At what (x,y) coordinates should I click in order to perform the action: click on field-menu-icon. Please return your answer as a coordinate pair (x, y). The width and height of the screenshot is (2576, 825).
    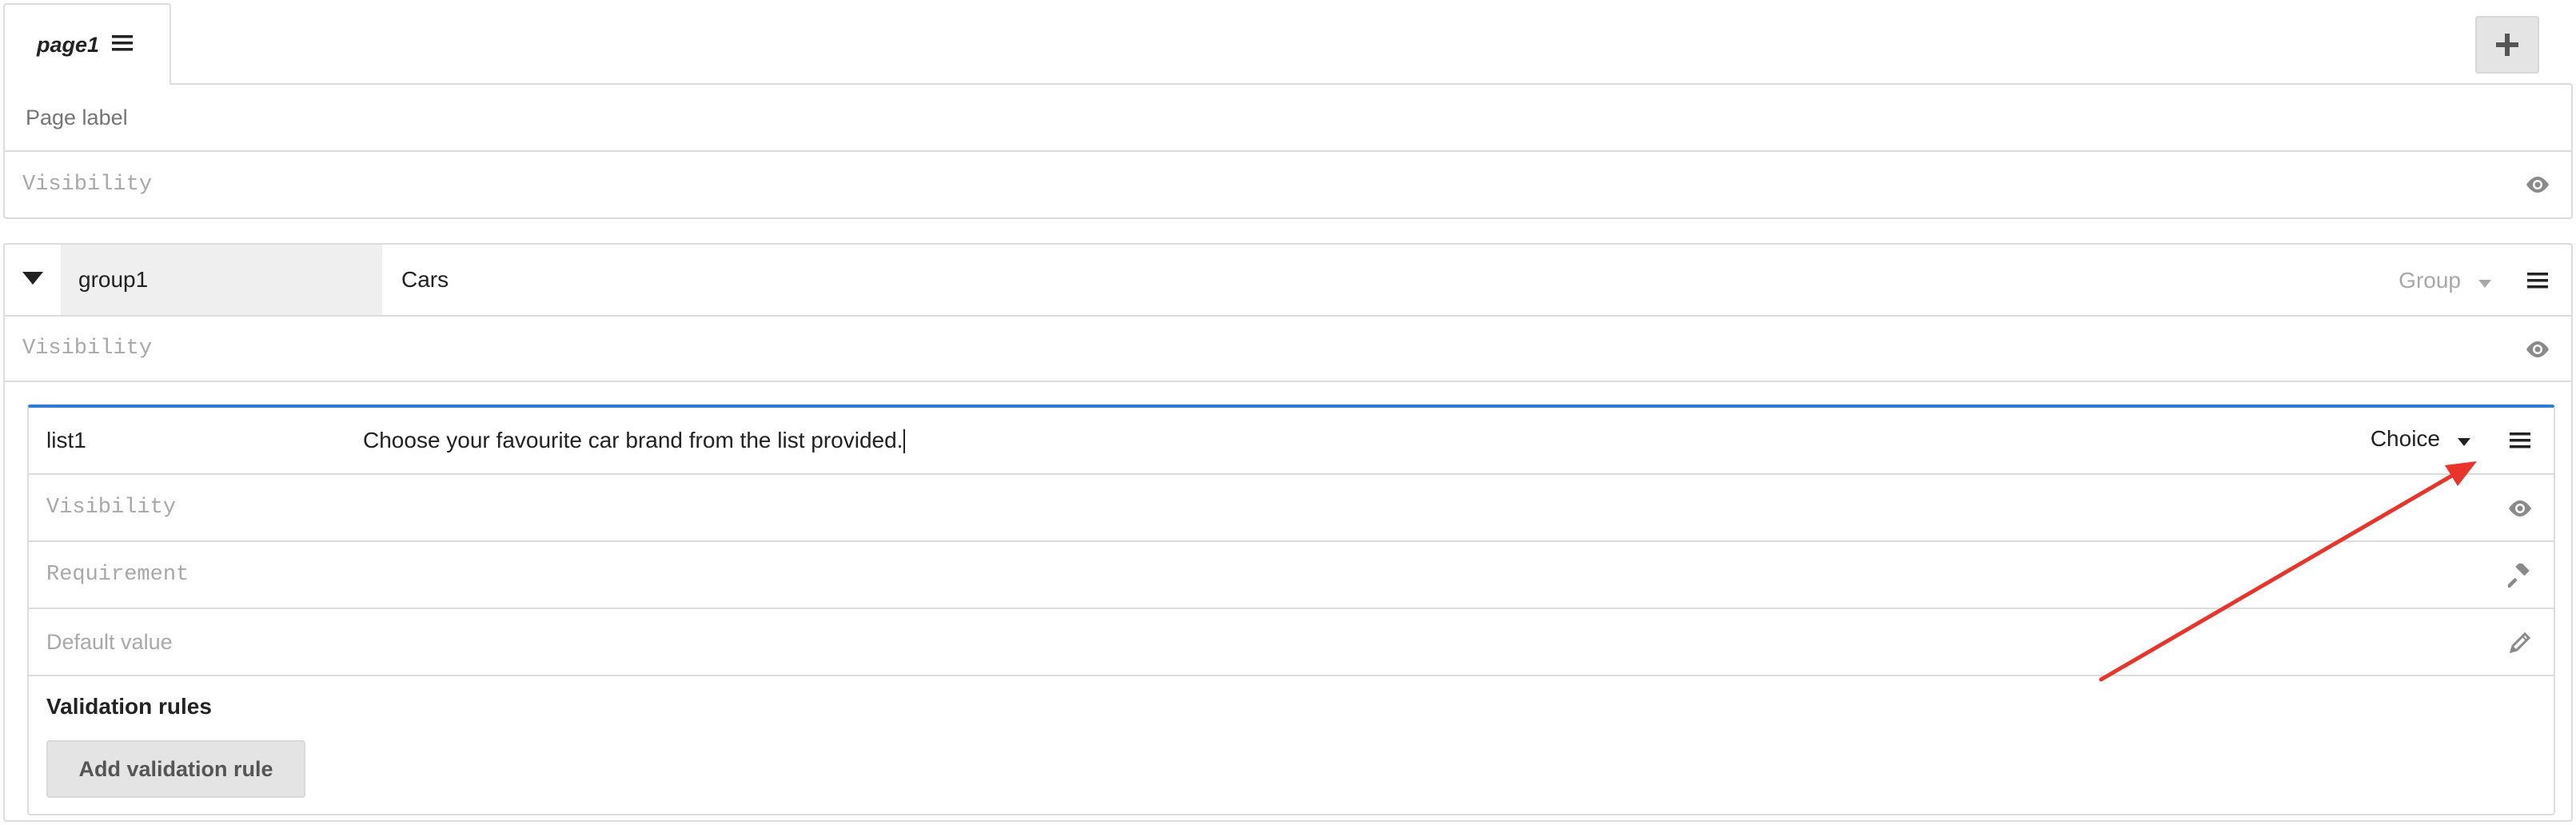
    Looking at the image, I should click on (2520, 440).